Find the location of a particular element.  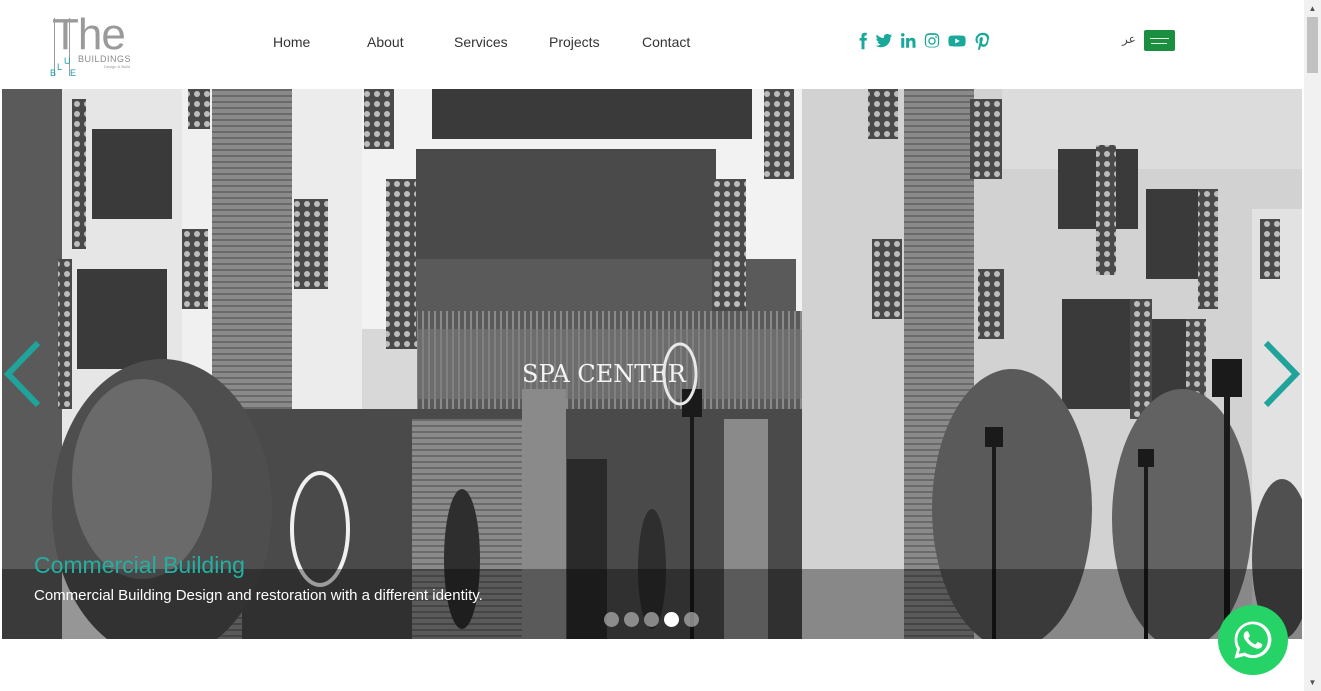

slider-prev-button is located at coordinates (22, 374).